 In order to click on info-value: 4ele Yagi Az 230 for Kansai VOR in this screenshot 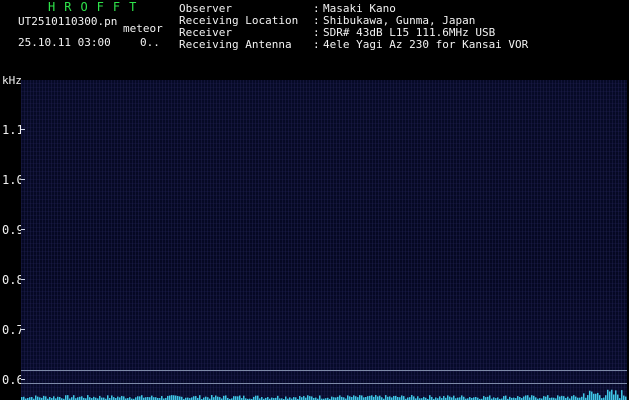, I will do `click(426, 44)`.